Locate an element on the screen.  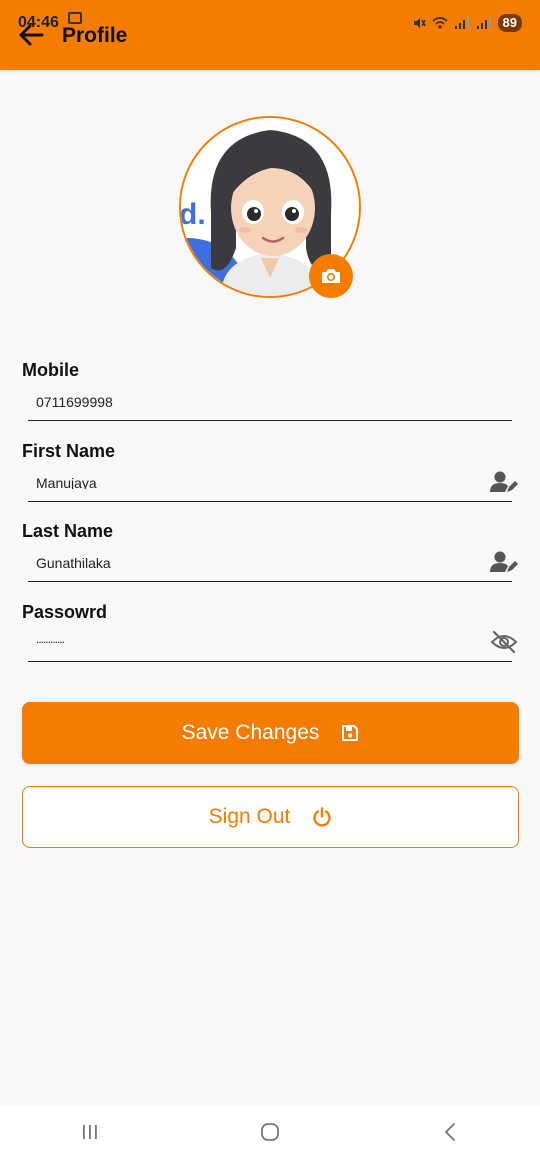
last-name-field: Gunathilaka is located at coordinates (73, 563).